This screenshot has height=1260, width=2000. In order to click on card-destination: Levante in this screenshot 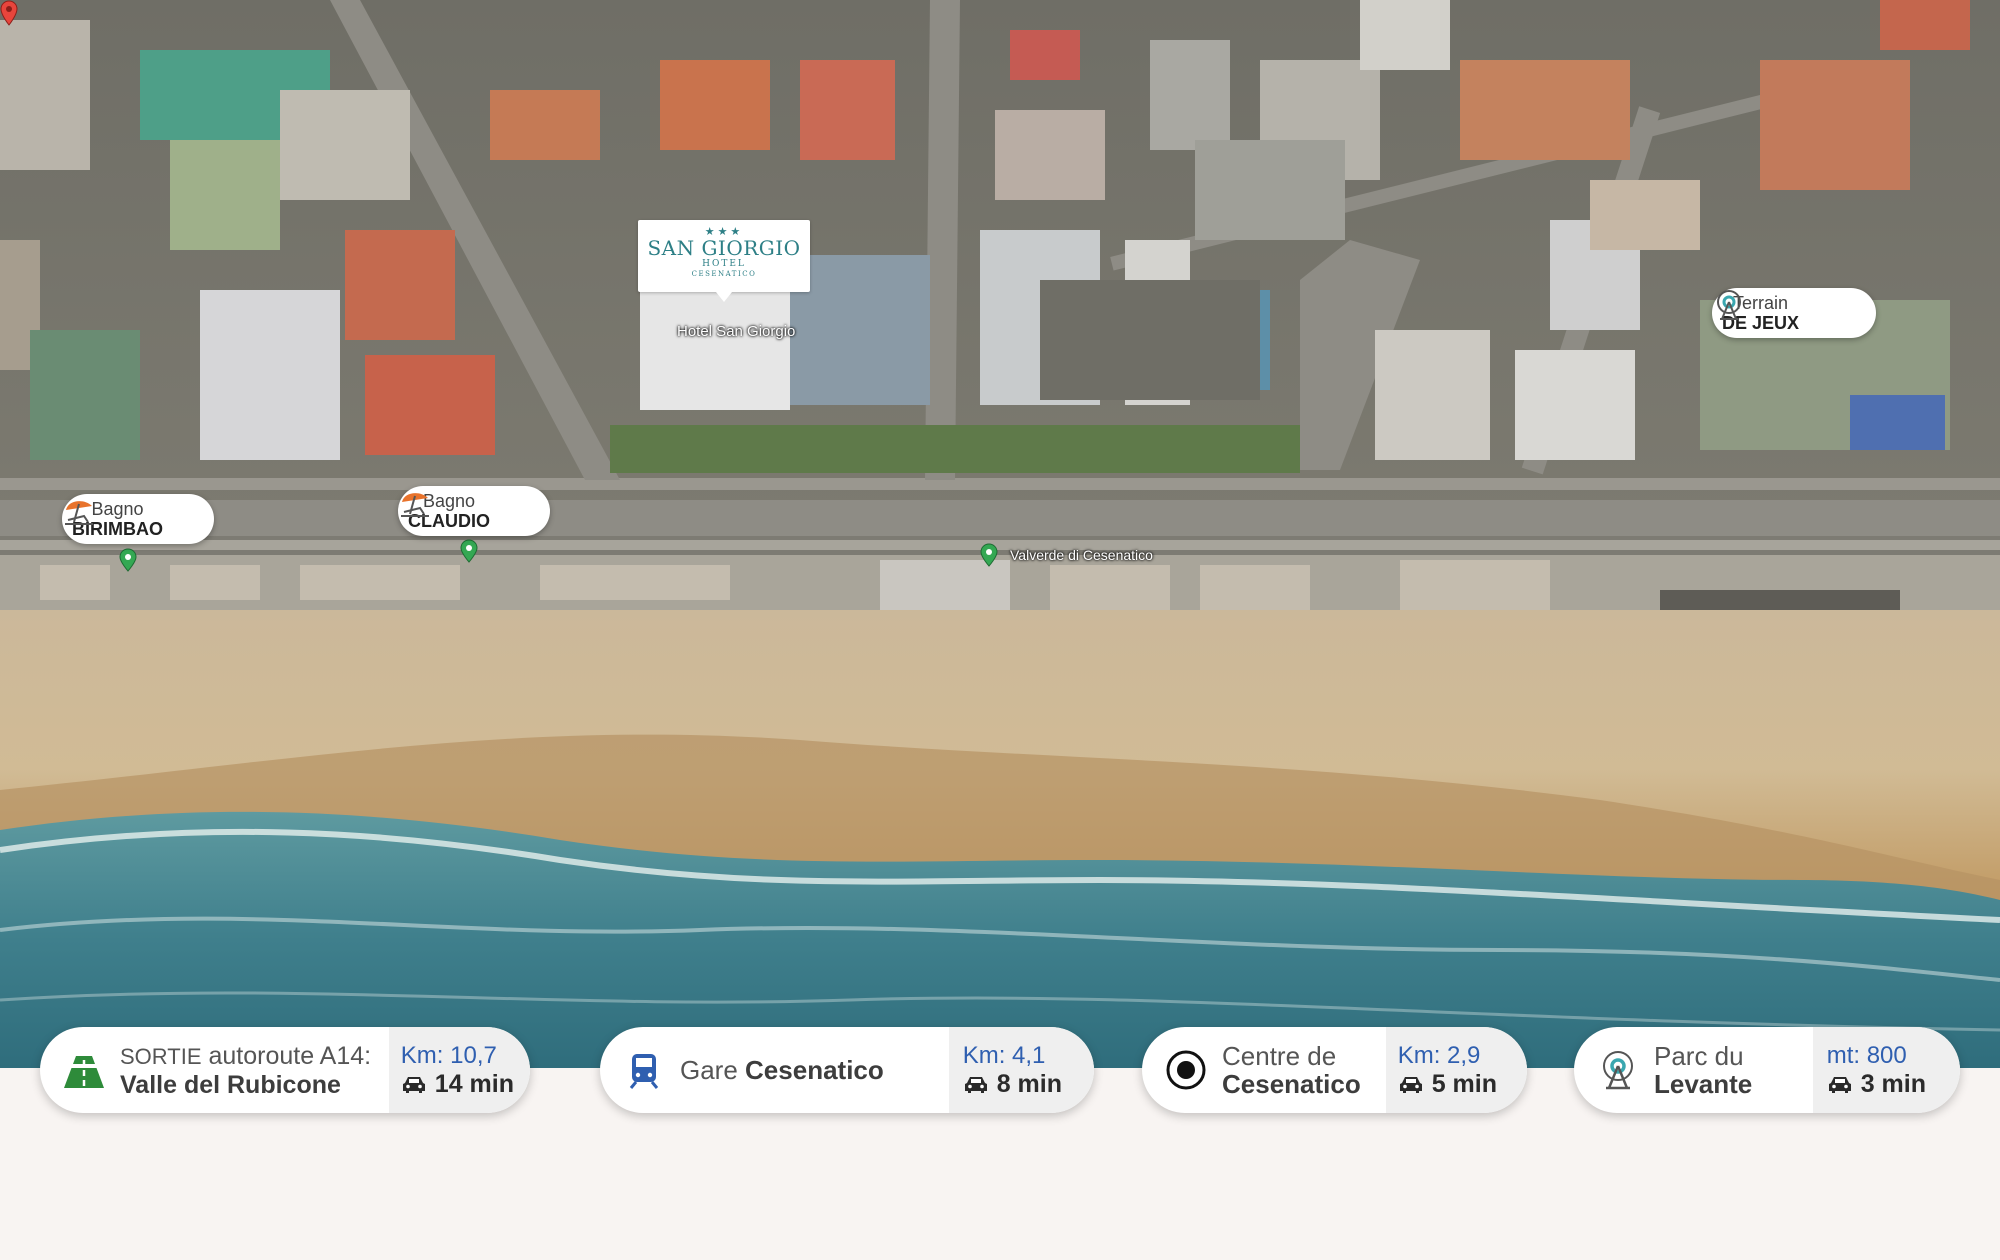, I will do `click(1703, 1084)`.